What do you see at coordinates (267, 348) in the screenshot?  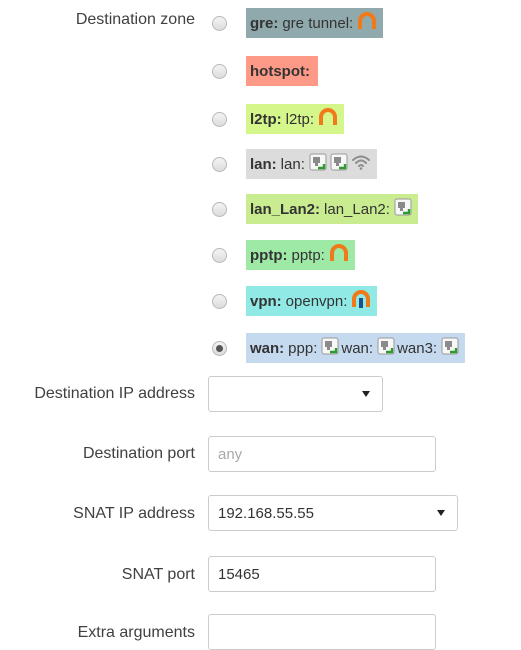 I see `zone-name: wan:` at bounding box center [267, 348].